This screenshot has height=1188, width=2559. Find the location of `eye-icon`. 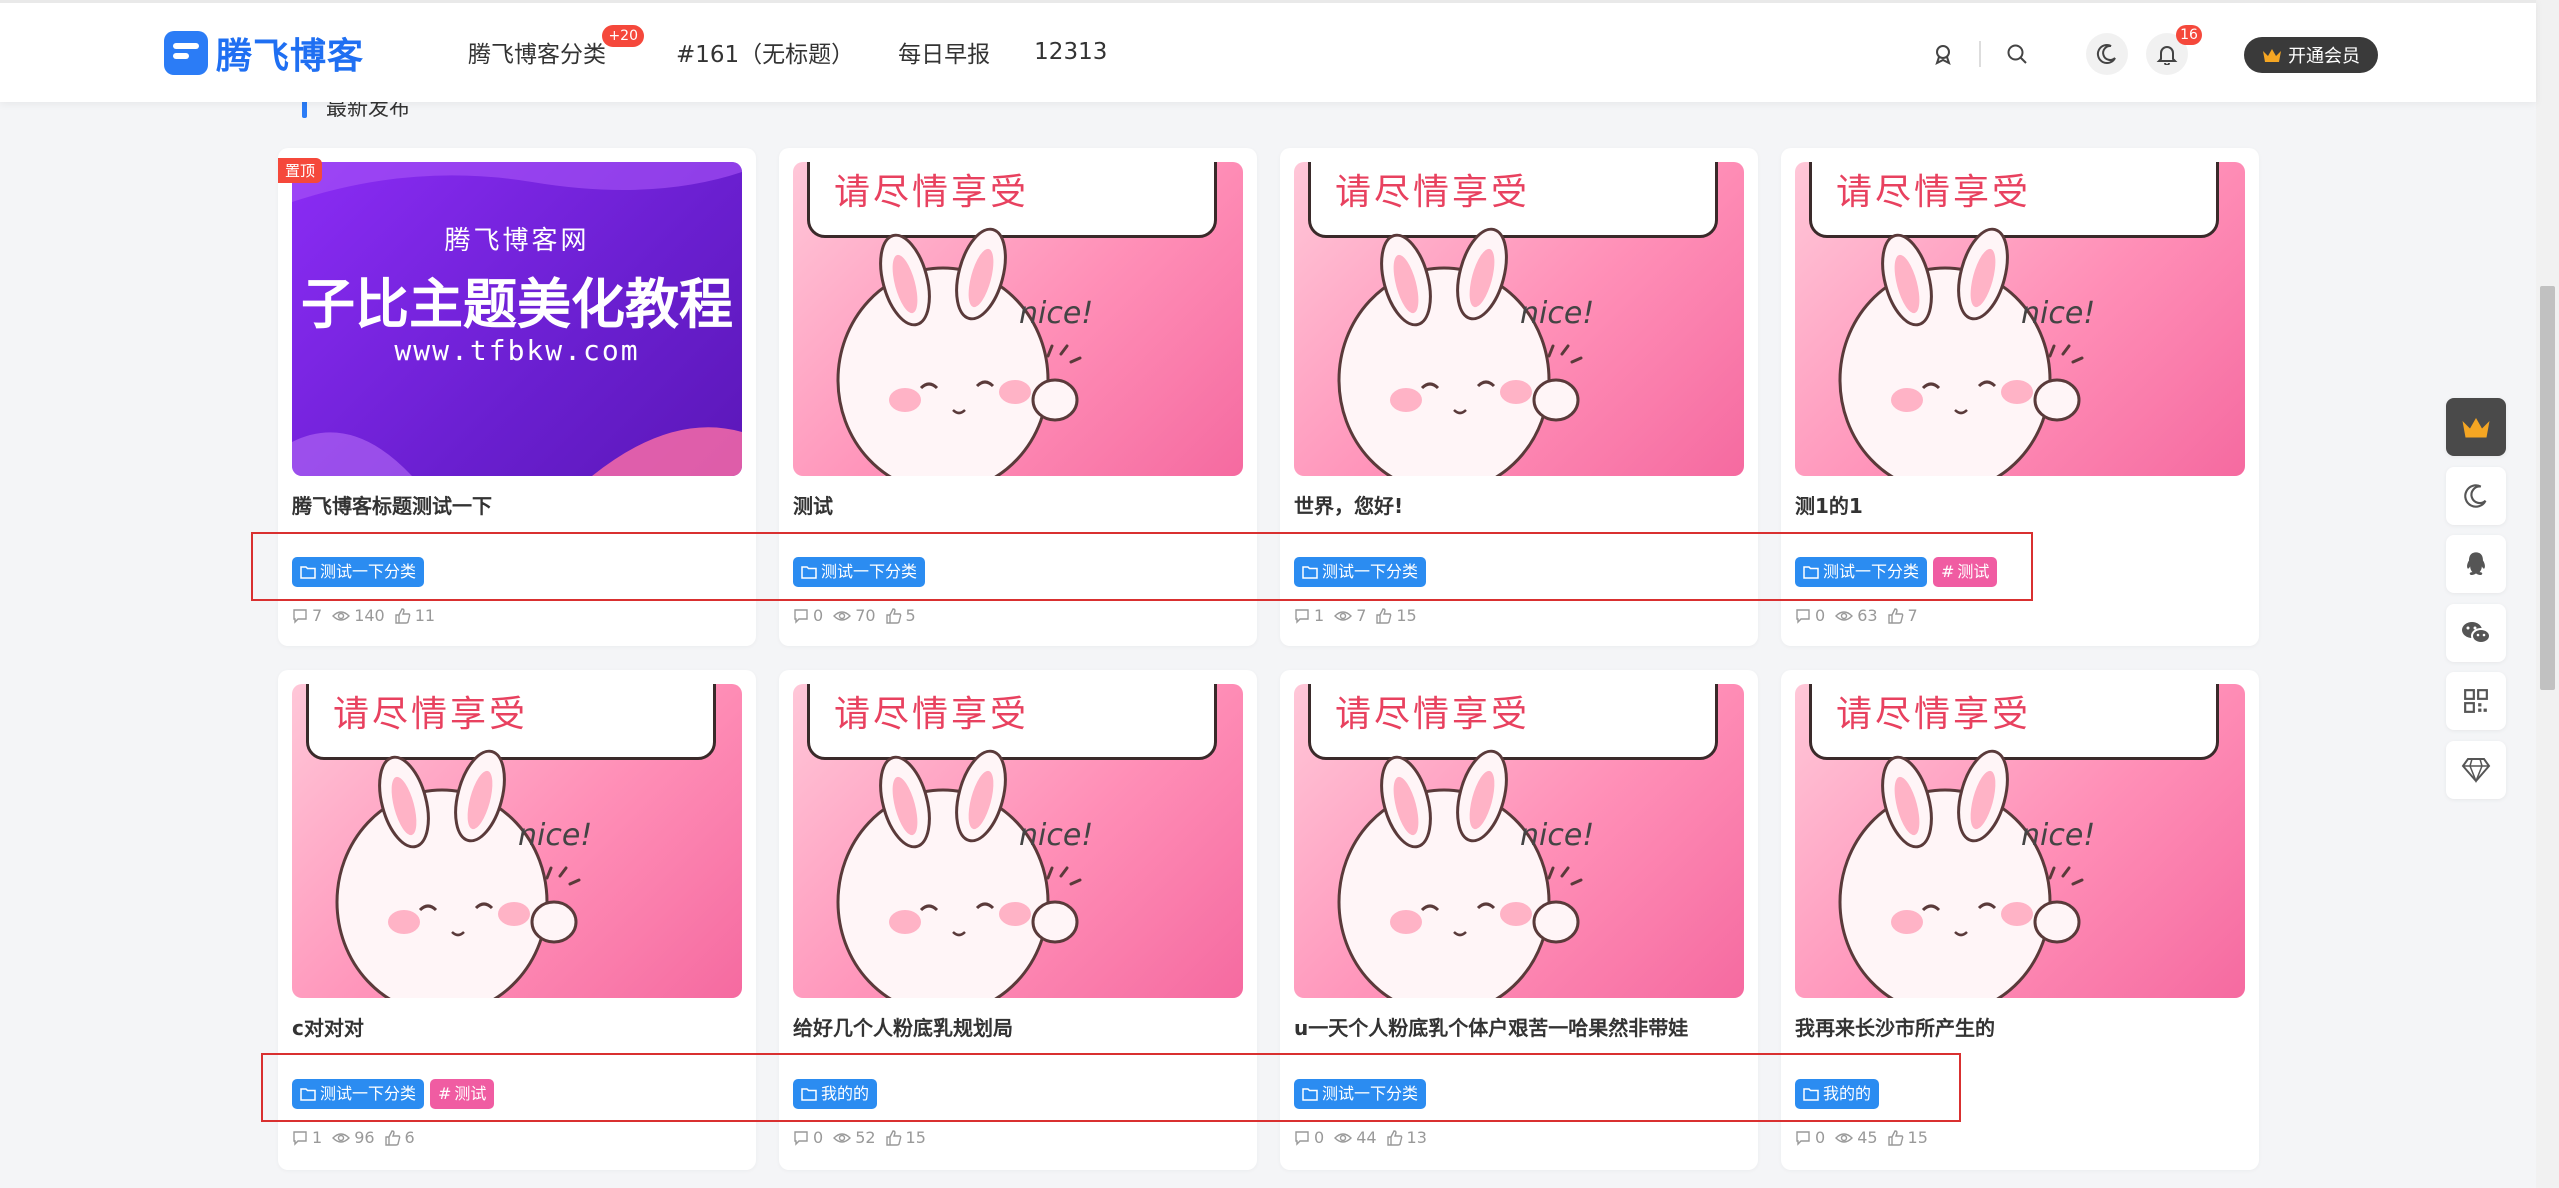

eye-icon is located at coordinates (1343, 615).